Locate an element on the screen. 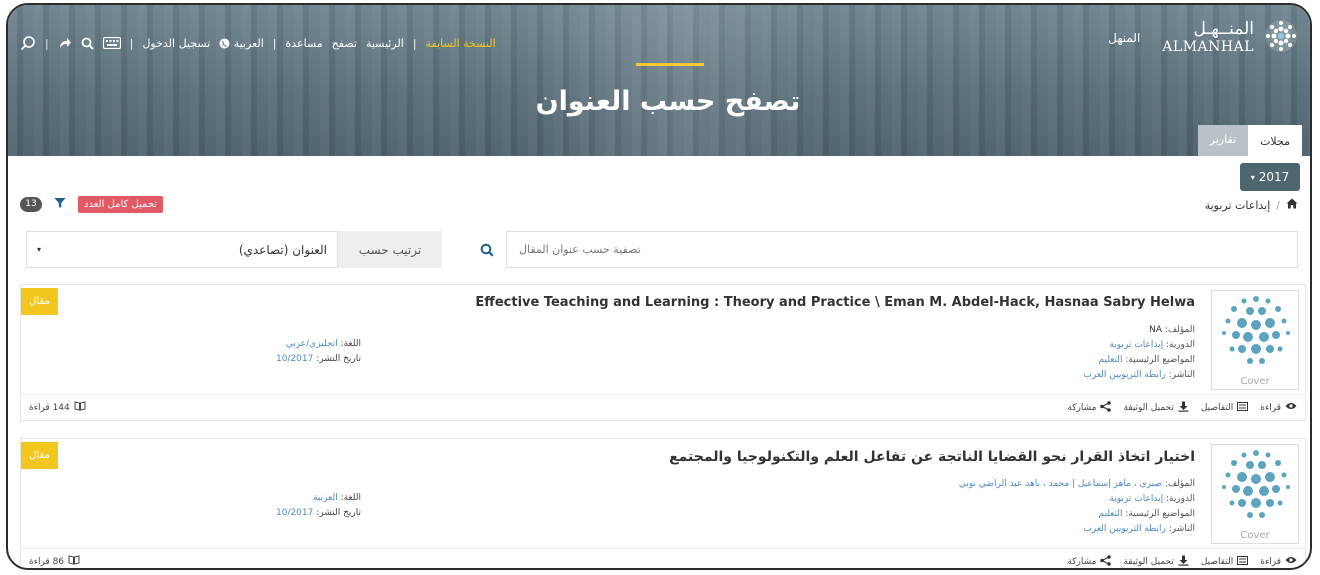  author-value: NA is located at coordinates (1155, 330).